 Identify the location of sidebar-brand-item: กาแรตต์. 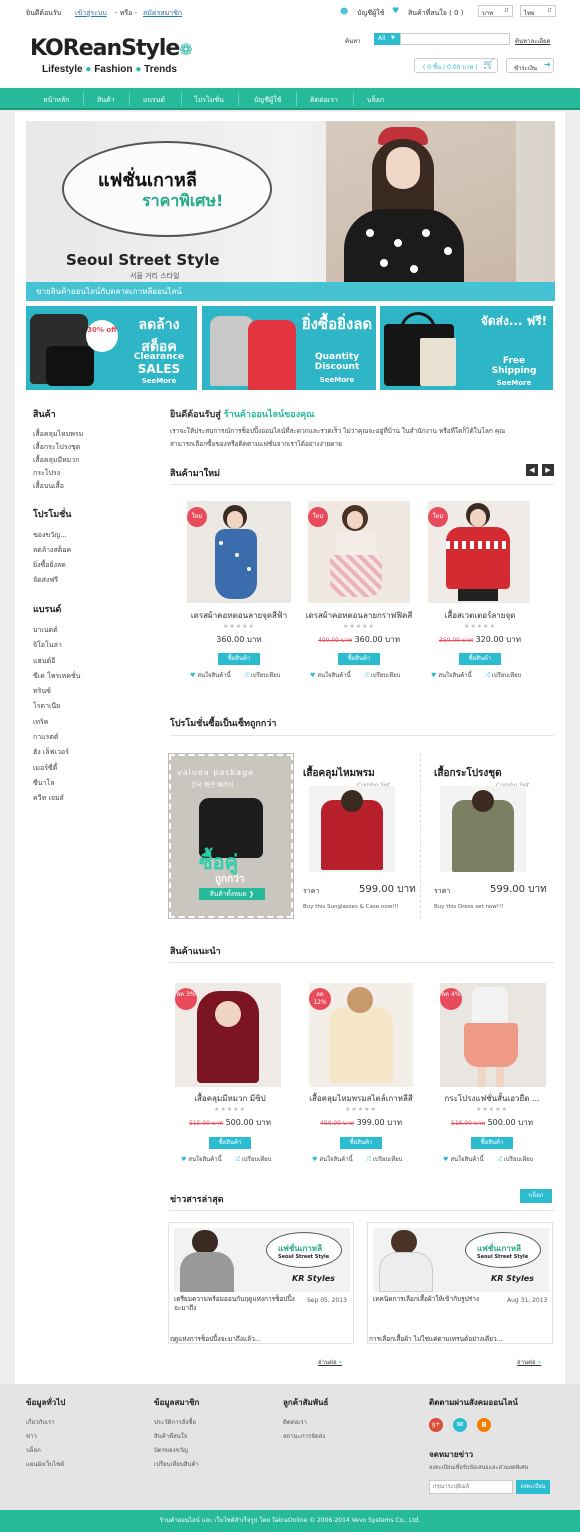
(88, 737).